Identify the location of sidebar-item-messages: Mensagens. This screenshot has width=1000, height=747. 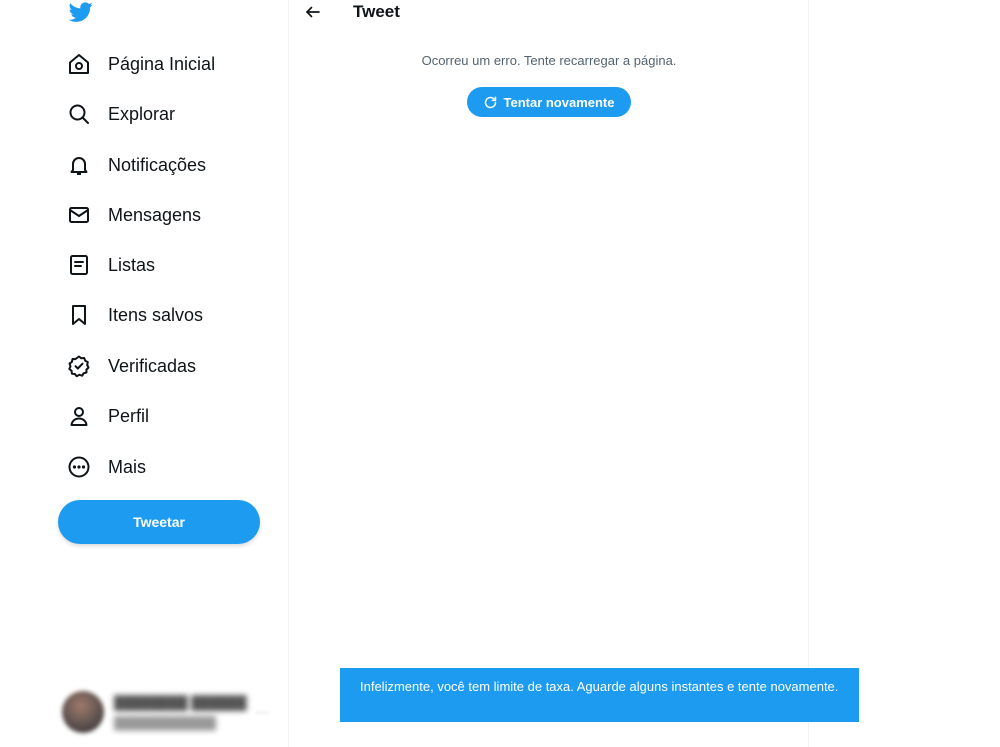
(133, 215).